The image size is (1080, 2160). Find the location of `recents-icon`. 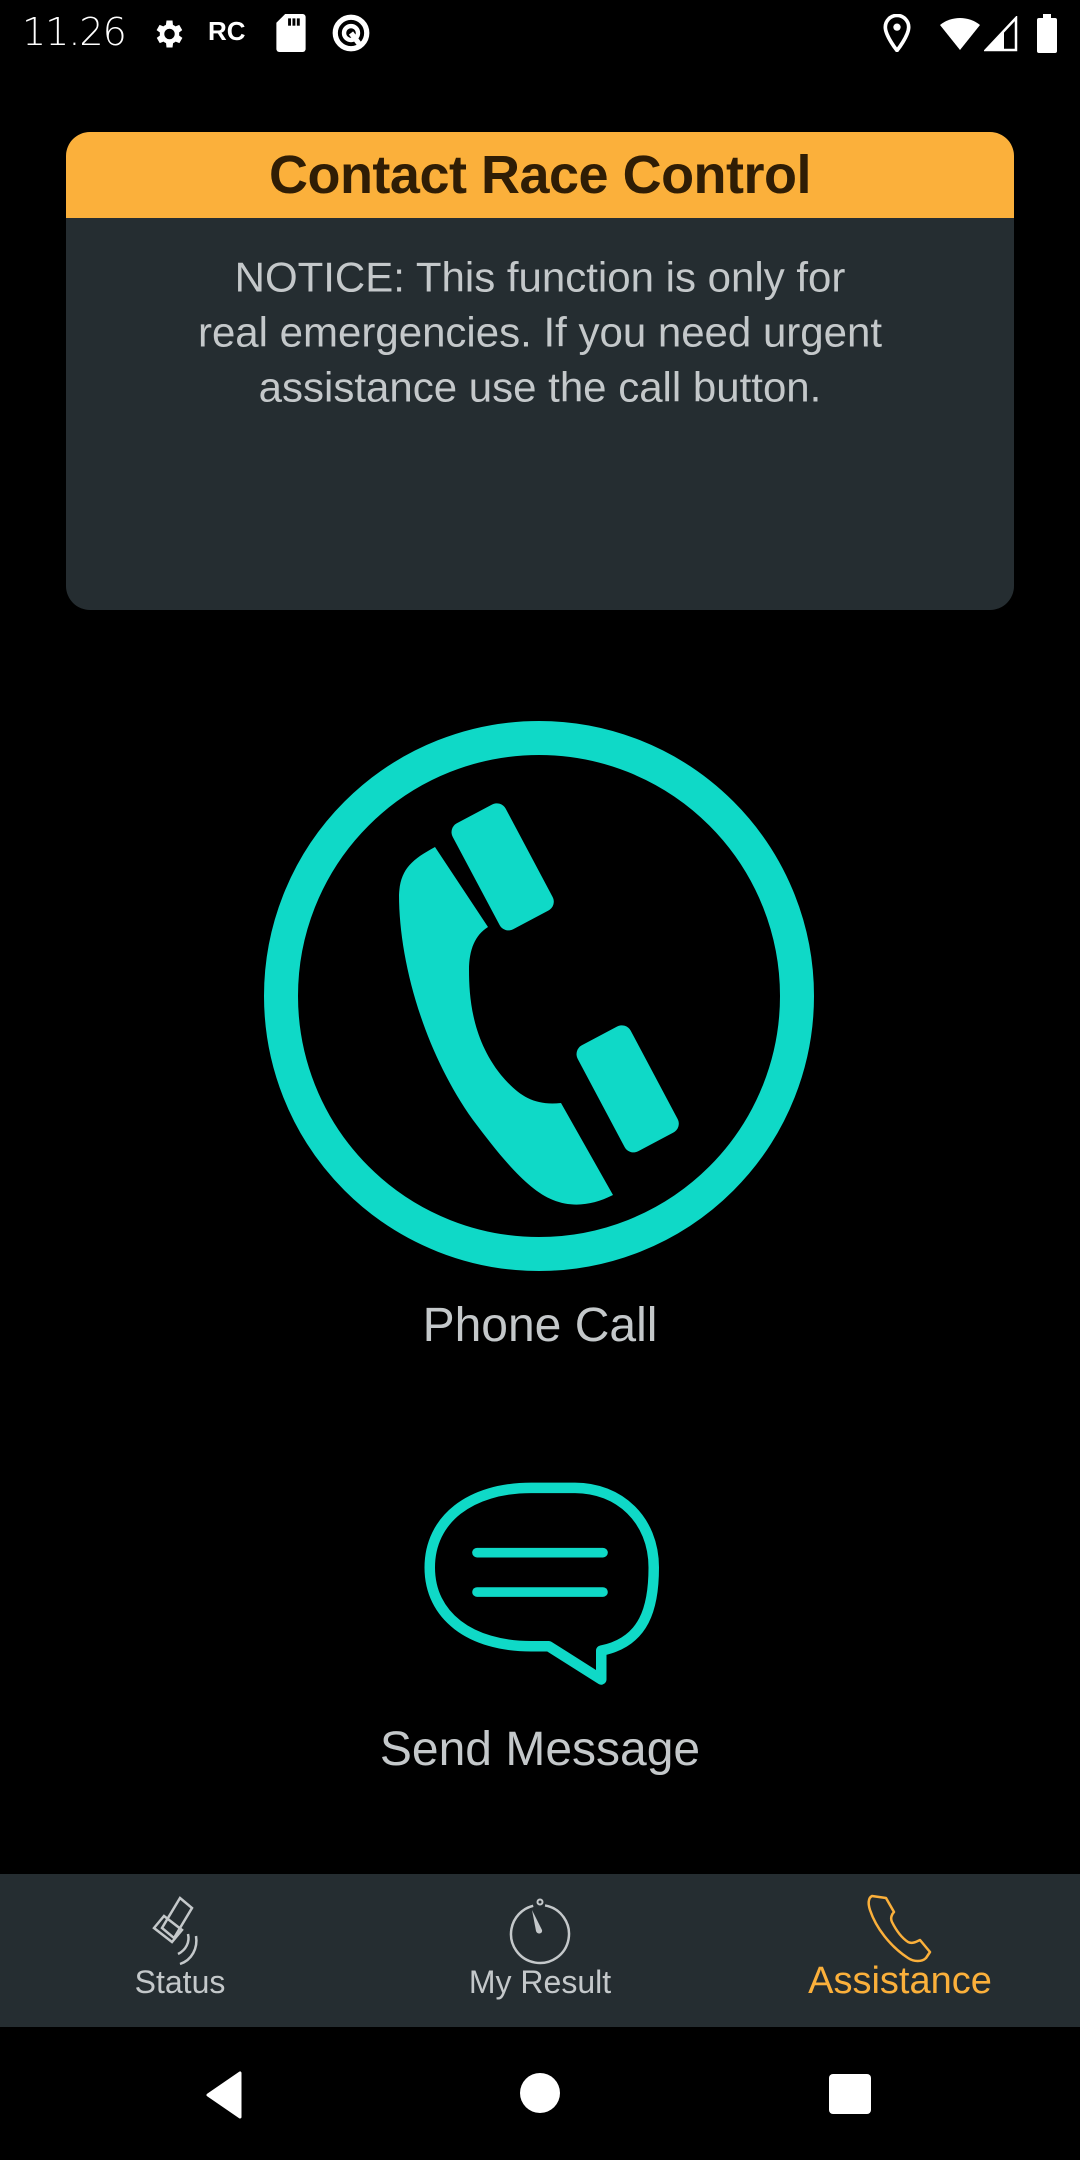

recents-icon is located at coordinates (850, 2094).